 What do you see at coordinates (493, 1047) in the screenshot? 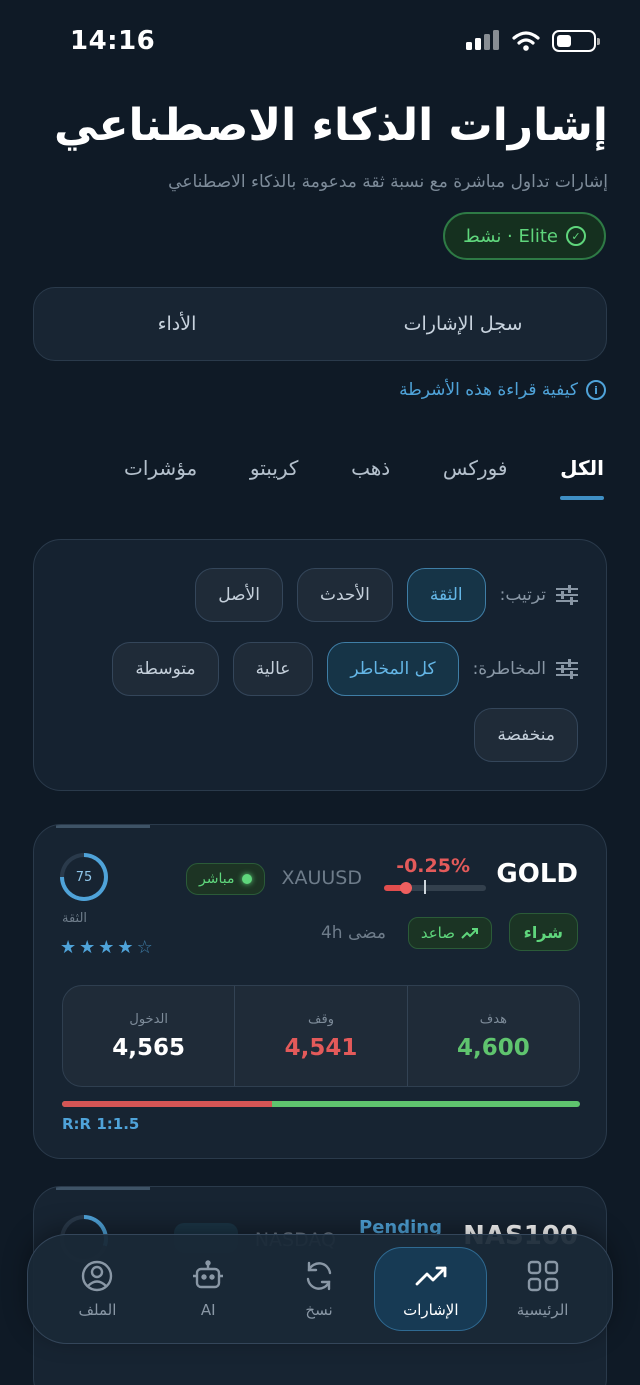
I see `target-value: 4,600` at bounding box center [493, 1047].